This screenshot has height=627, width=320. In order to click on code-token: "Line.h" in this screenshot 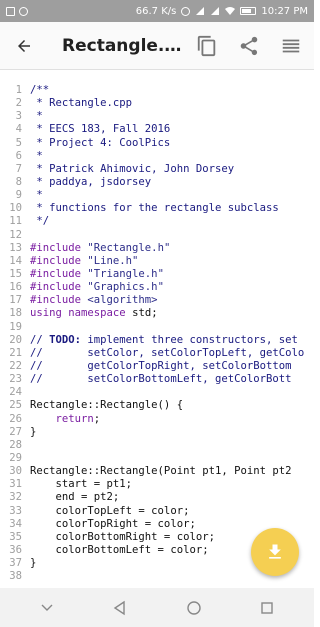, I will do `click(113, 260)`.